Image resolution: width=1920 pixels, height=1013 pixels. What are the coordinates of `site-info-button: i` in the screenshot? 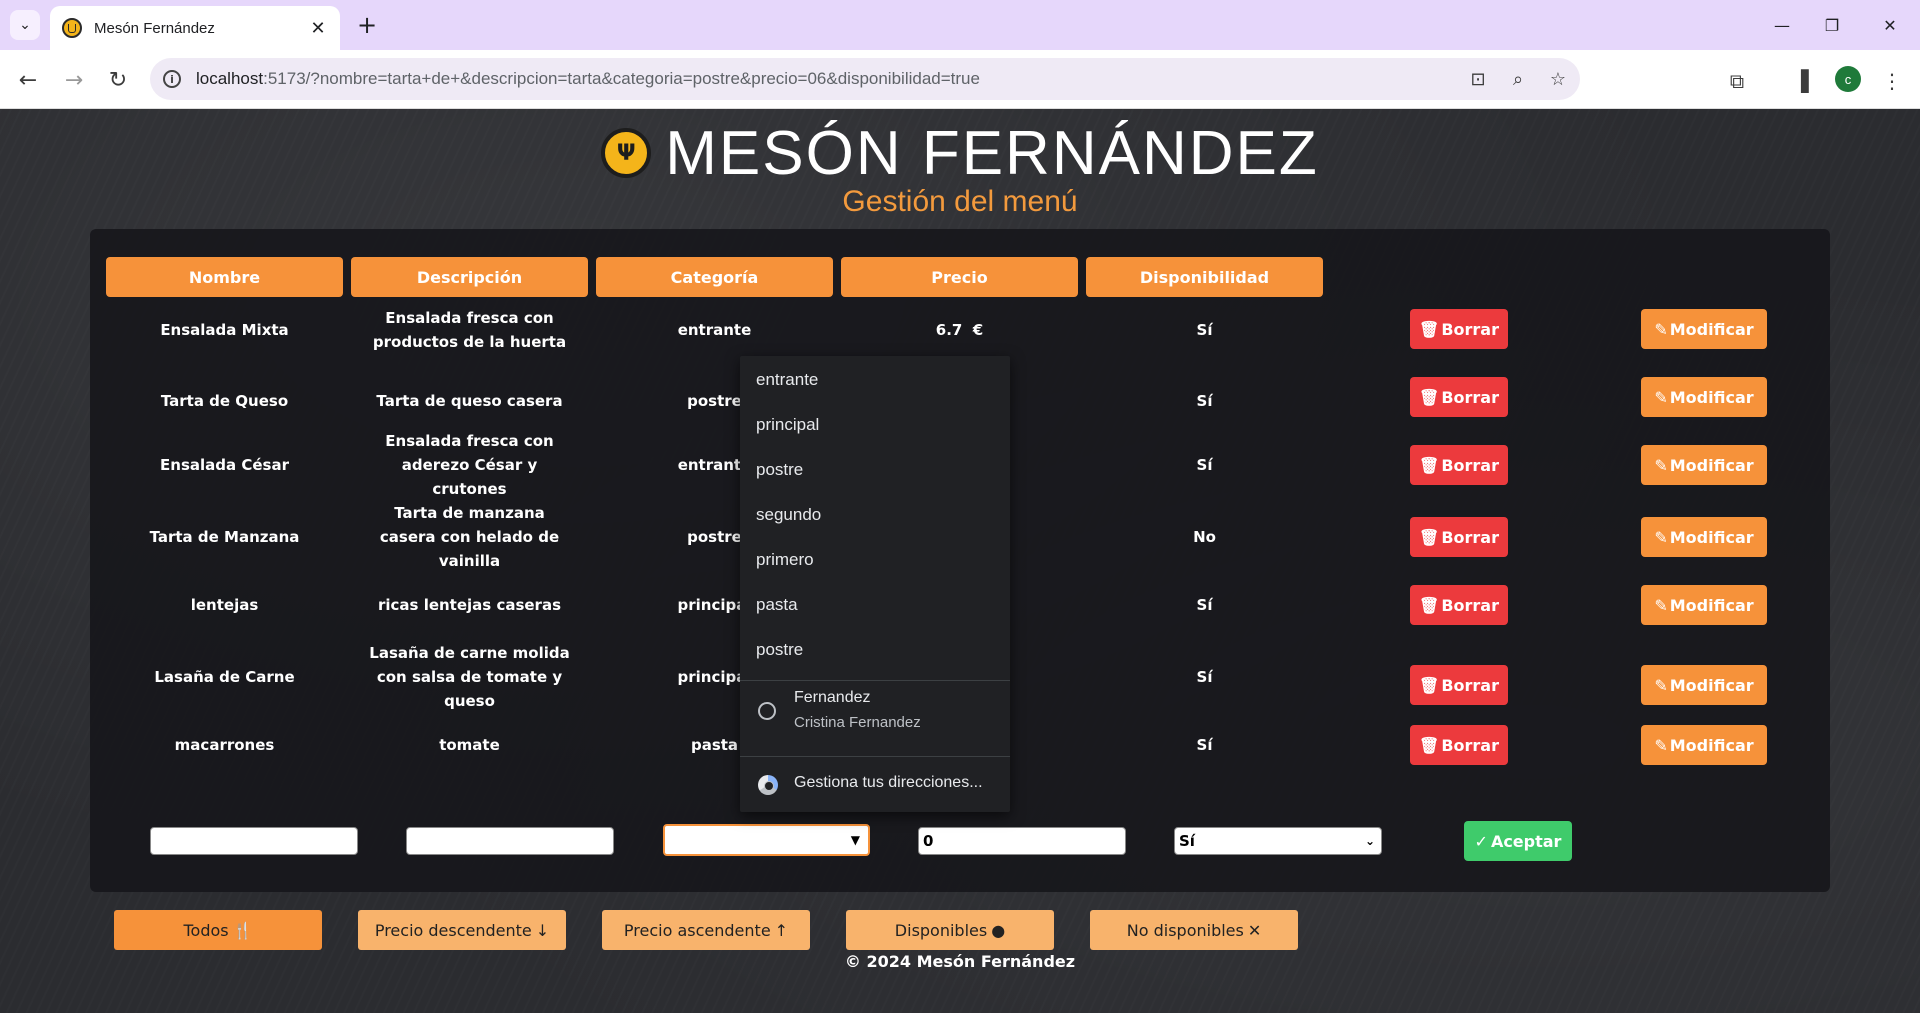 It's located at (172, 79).